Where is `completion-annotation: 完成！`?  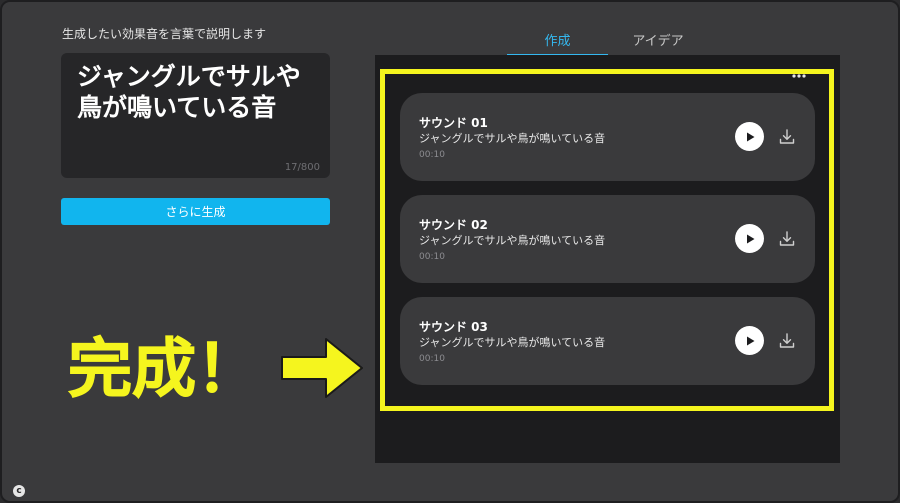
completion-annotation: 完成！ is located at coordinates (164, 370).